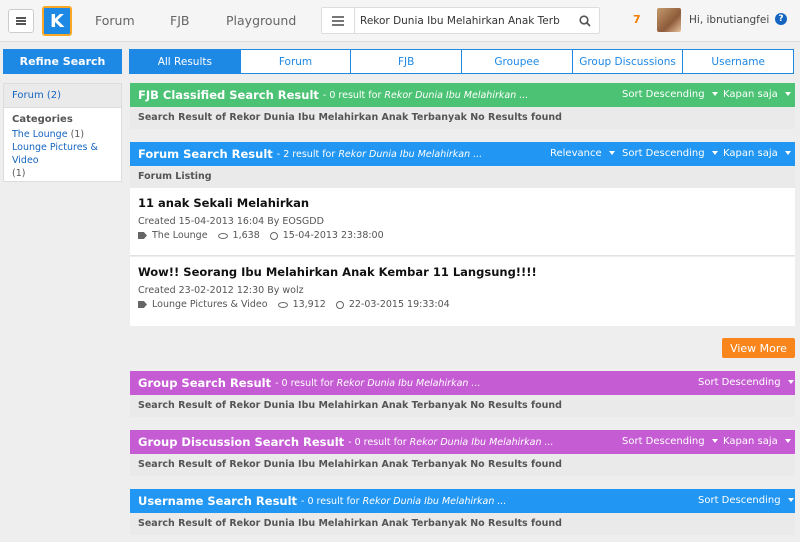 Image resolution: width=800 pixels, height=542 pixels. What do you see at coordinates (210, 304) in the screenshot?
I see `thread-category: Lounge Pictures & Video` at bounding box center [210, 304].